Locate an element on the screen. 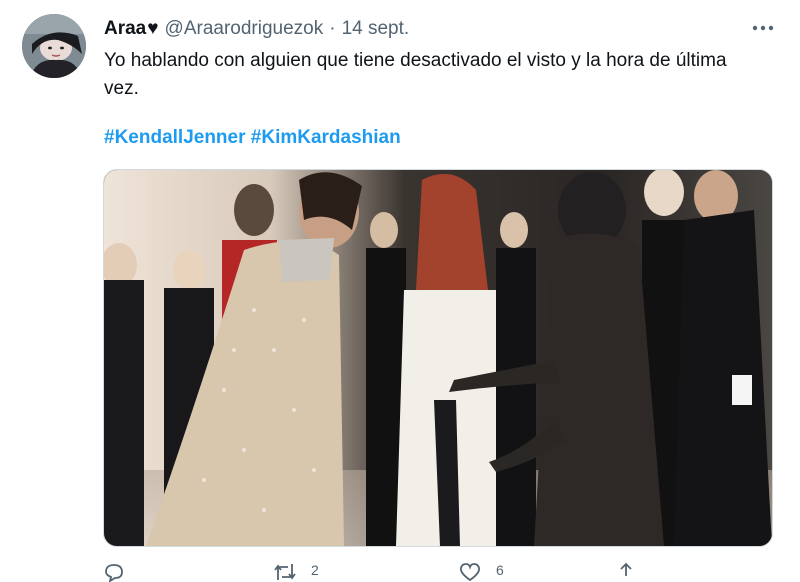  avatar is located at coordinates (54, 46).